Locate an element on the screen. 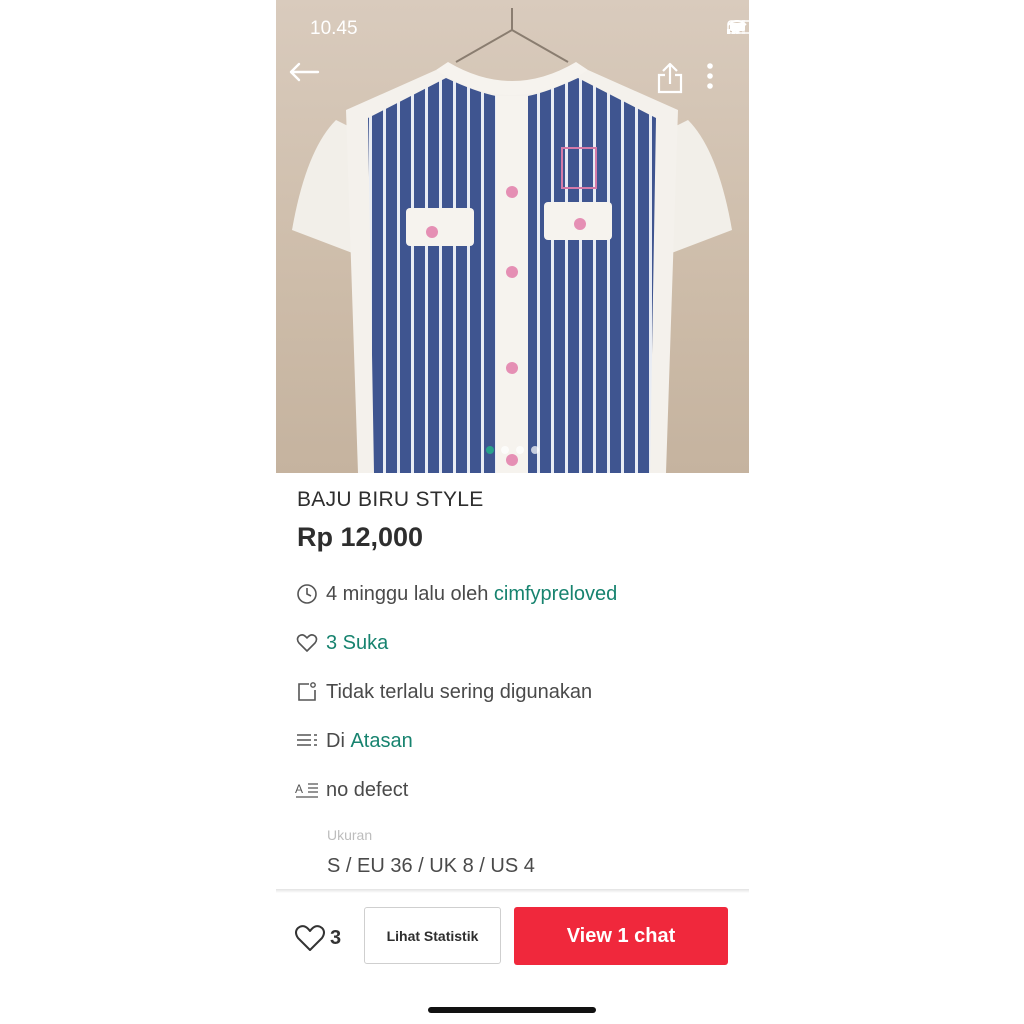 This screenshot has width=1024, height=1024. condition-text: Tidak terlalu sering digunakan is located at coordinates (459, 691).